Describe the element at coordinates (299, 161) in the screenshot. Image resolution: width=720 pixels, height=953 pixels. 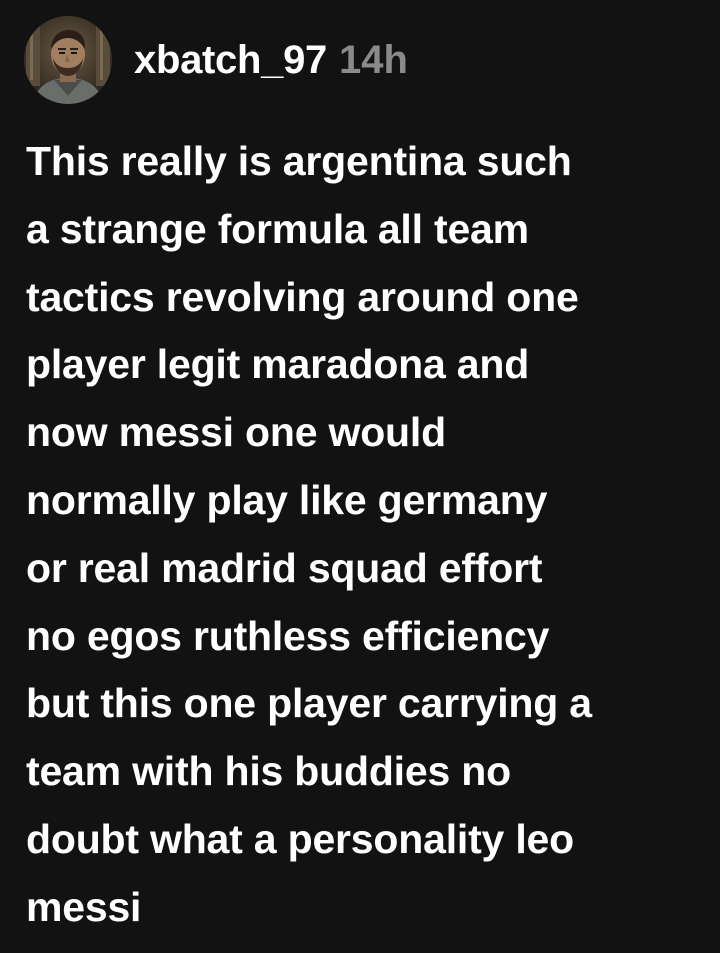
I see `comment-line: This really is argentina such` at that location.